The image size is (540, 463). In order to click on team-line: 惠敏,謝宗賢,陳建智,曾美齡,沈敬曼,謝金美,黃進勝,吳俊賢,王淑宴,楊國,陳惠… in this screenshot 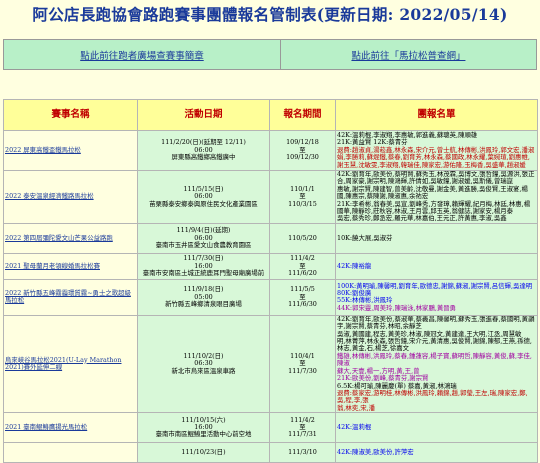, I will do `click(432, 192)`.